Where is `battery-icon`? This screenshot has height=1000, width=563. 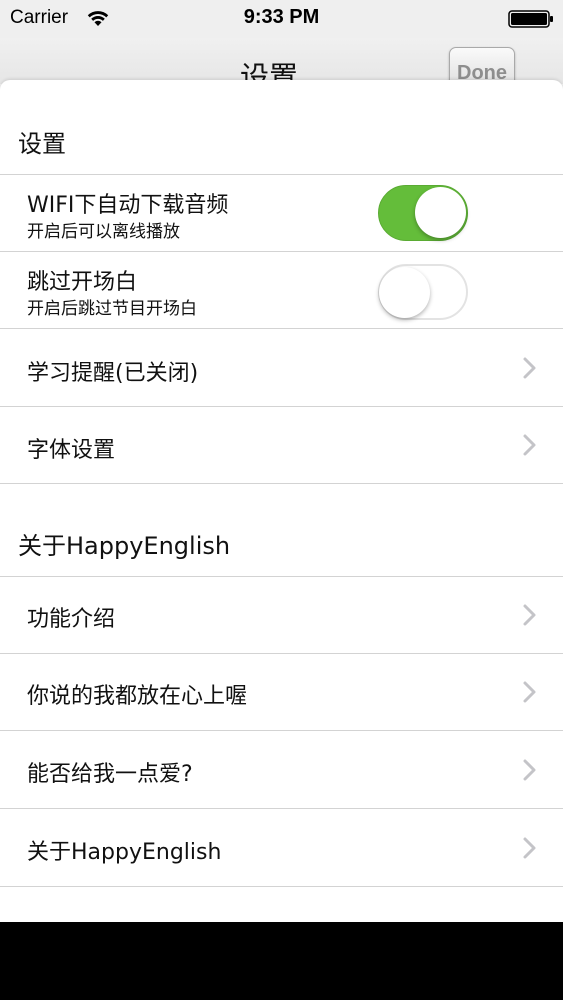 battery-icon is located at coordinates (530, 19).